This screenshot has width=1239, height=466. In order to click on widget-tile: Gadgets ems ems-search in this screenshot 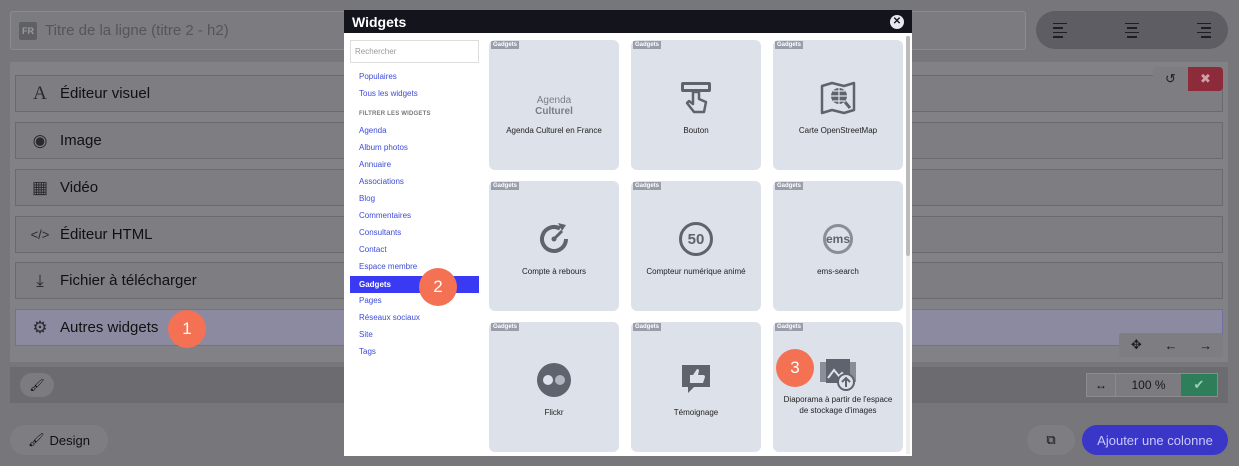, I will do `click(838, 246)`.